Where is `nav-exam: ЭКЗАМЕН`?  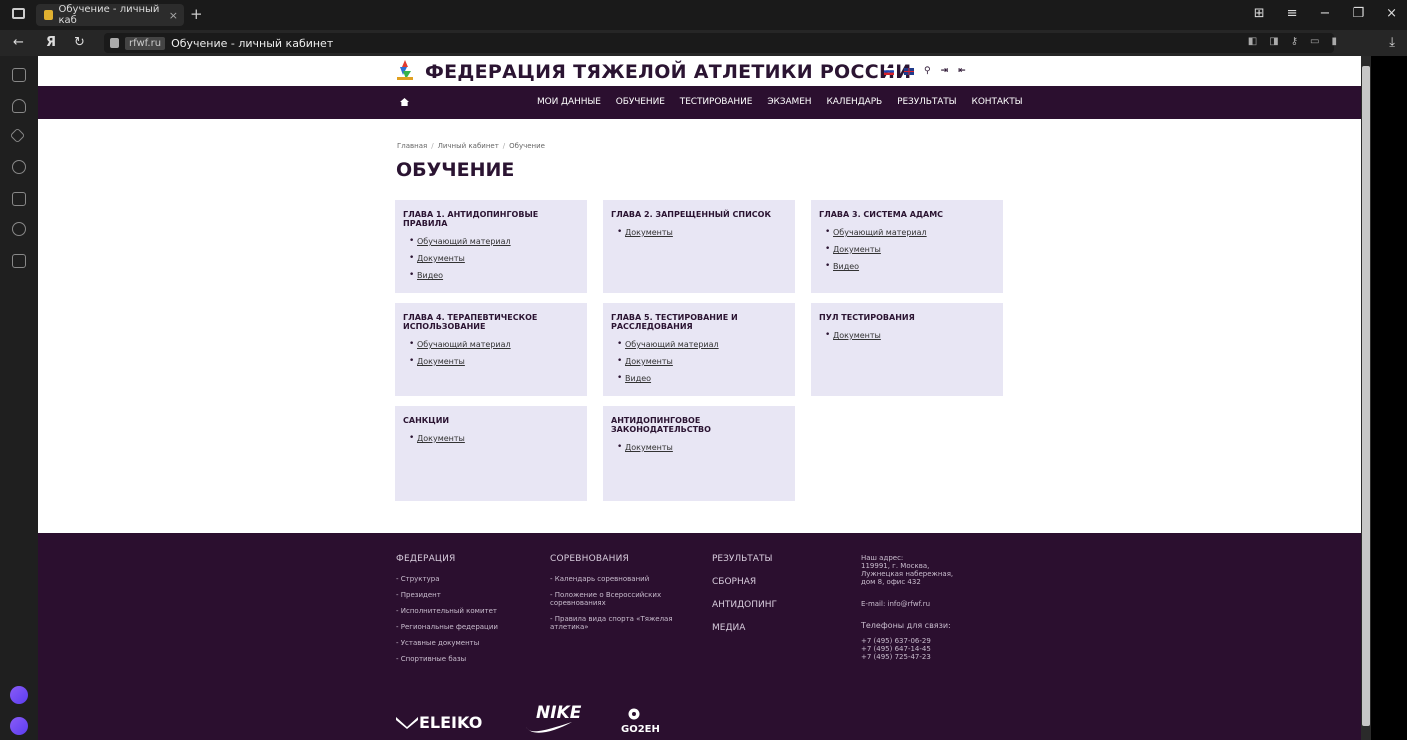 nav-exam: ЭКЗАМЕН is located at coordinates (789, 102).